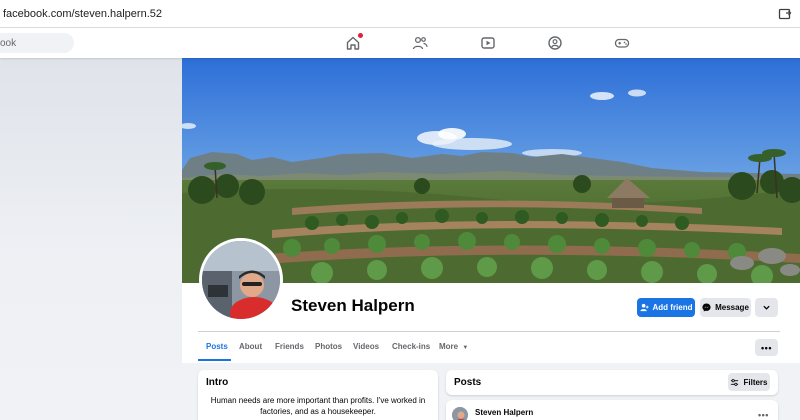 This screenshot has width=800, height=420. I want to click on tab-posts: Posts, so click(217, 346).